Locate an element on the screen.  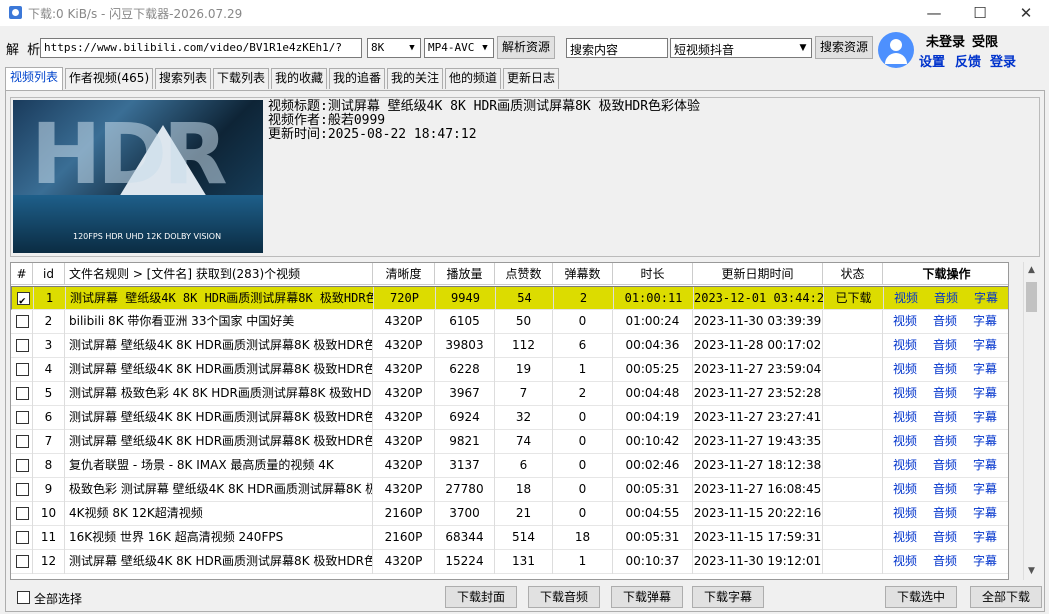
header-status: 状态 is located at coordinates (853, 274).